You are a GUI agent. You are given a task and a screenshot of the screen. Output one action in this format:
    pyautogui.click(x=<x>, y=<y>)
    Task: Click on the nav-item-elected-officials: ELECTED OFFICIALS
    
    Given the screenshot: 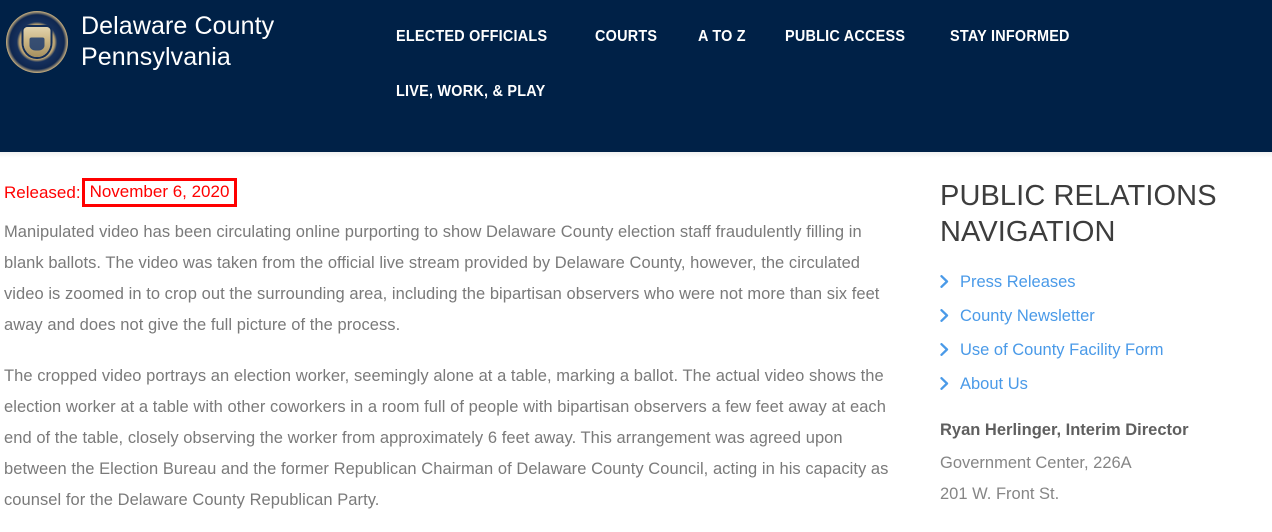 What is the action you would take?
    pyautogui.click(x=471, y=37)
    